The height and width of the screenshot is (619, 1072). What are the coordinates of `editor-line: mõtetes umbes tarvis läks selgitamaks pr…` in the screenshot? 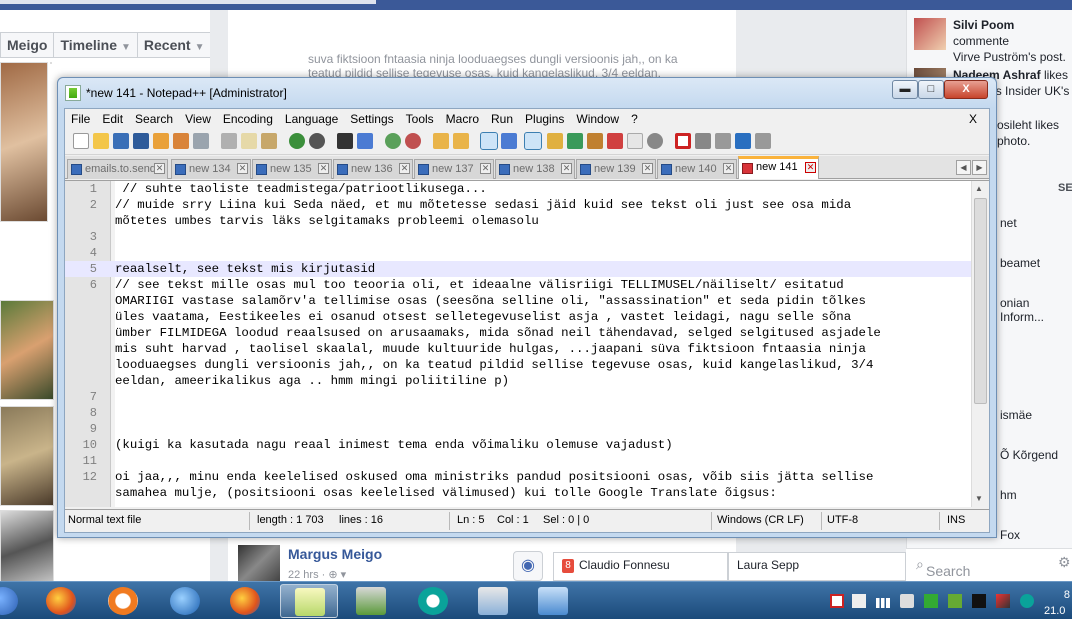 It's located at (518, 221).